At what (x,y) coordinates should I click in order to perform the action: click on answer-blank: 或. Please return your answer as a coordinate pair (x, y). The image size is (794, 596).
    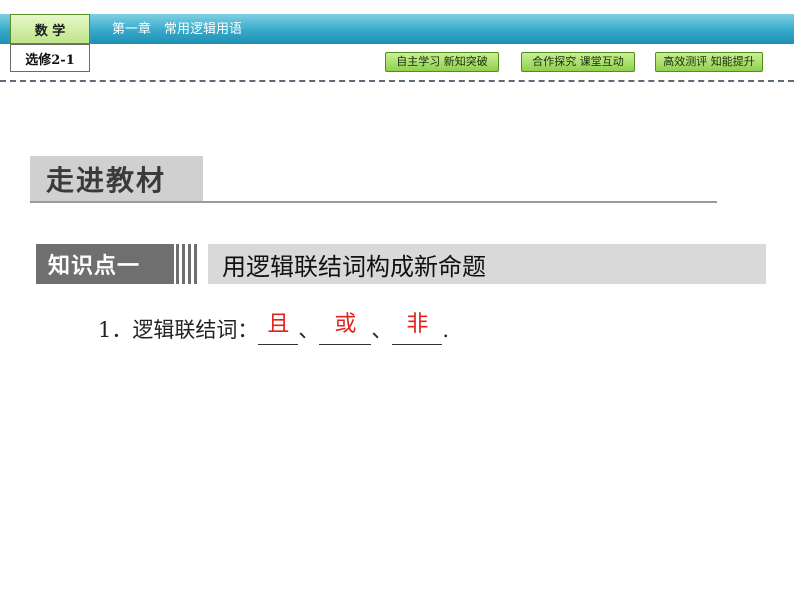
    Looking at the image, I should click on (345, 328).